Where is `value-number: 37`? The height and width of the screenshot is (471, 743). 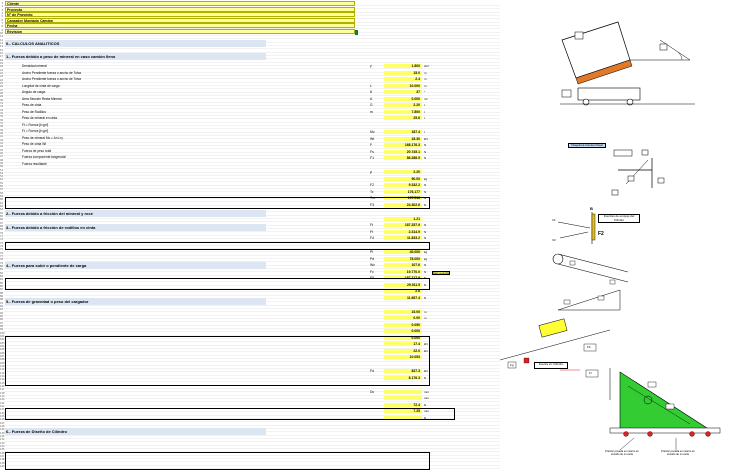 value-number: 37 is located at coordinates (402, 92).